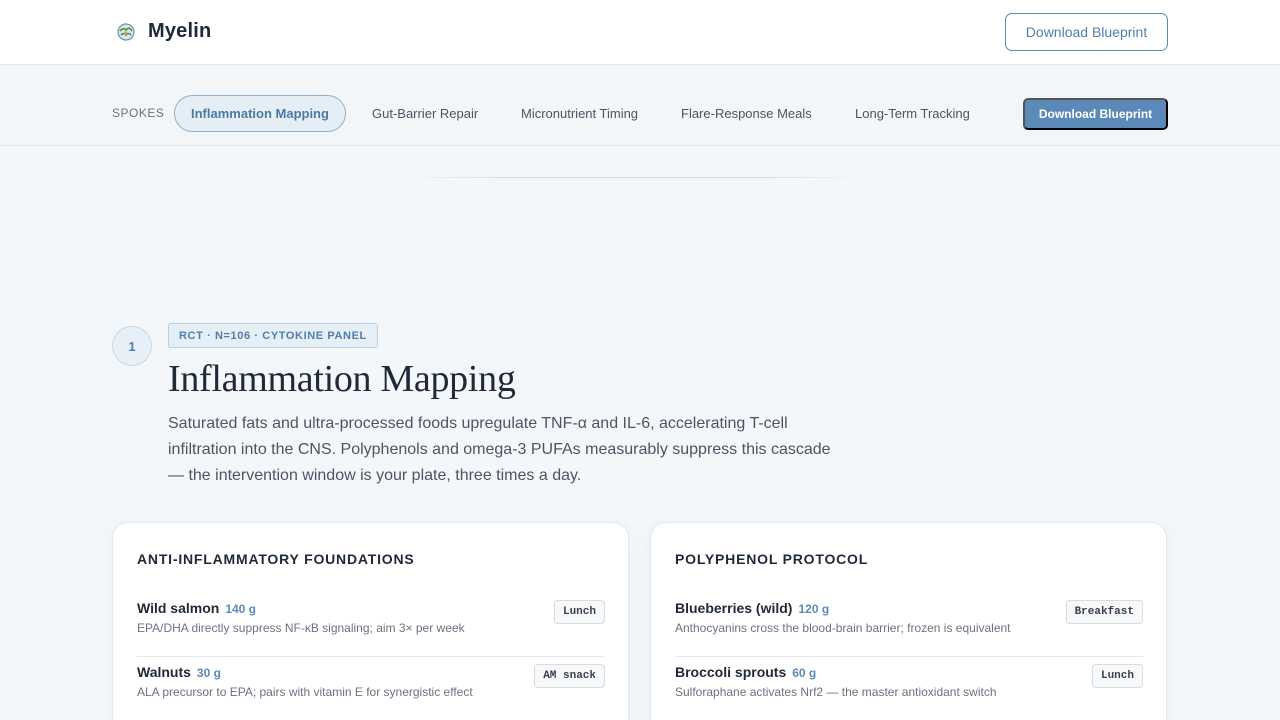 Image resolution: width=1280 pixels, height=720 pixels. Describe the element at coordinates (126, 31) in the screenshot. I see `brain-globe-icon` at that location.